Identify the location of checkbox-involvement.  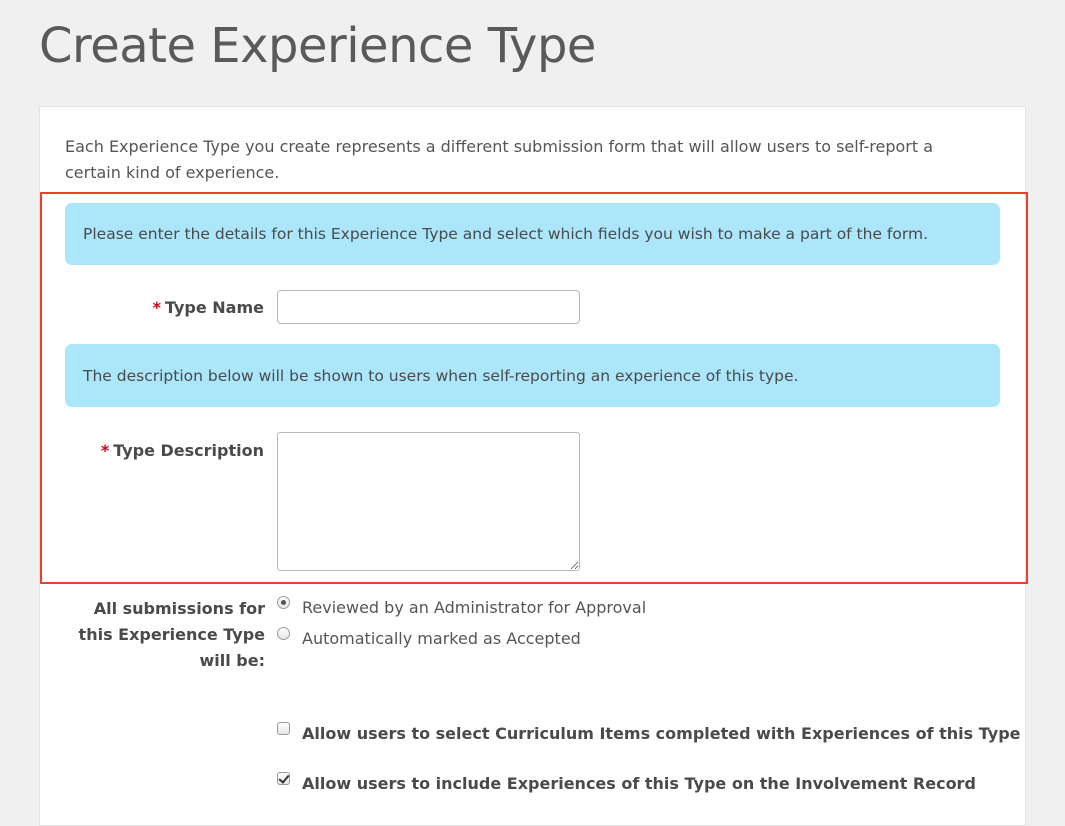
(283, 778).